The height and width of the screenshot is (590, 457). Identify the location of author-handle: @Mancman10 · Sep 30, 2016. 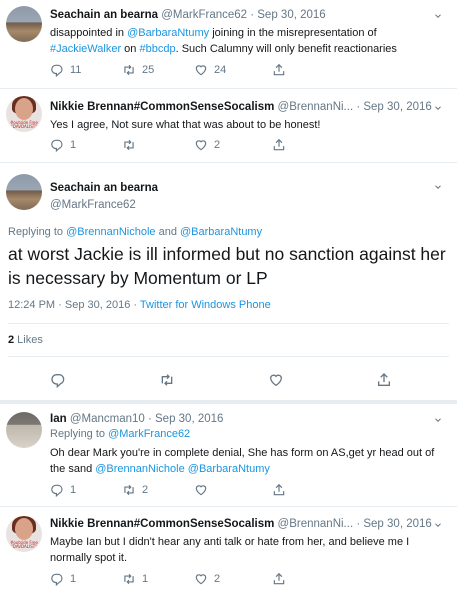
(147, 419).